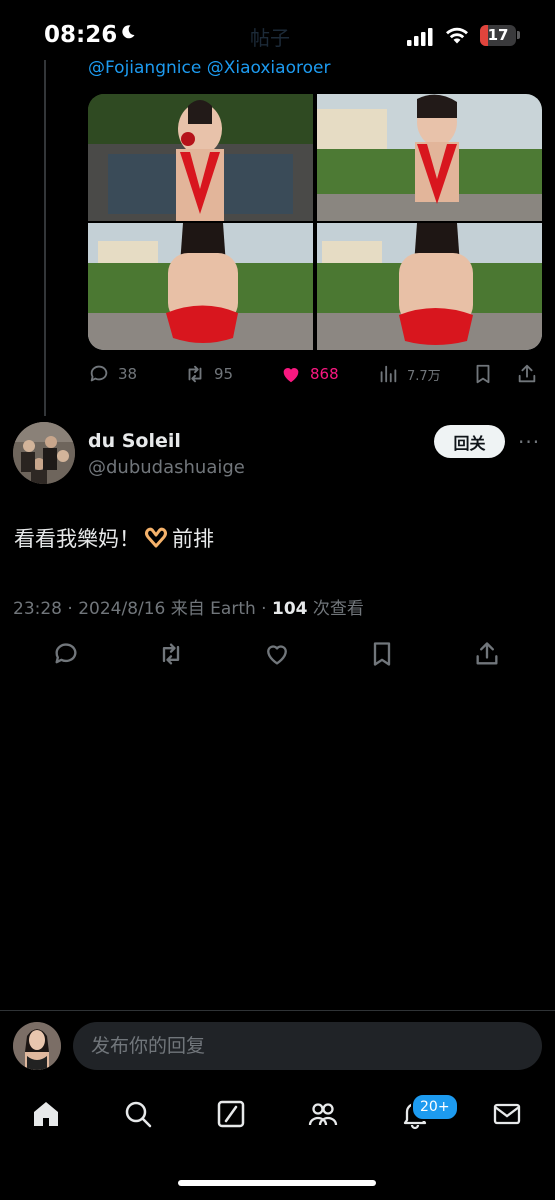 This screenshot has height=1200, width=555. I want to click on tab-communities, so click(324, 1115).